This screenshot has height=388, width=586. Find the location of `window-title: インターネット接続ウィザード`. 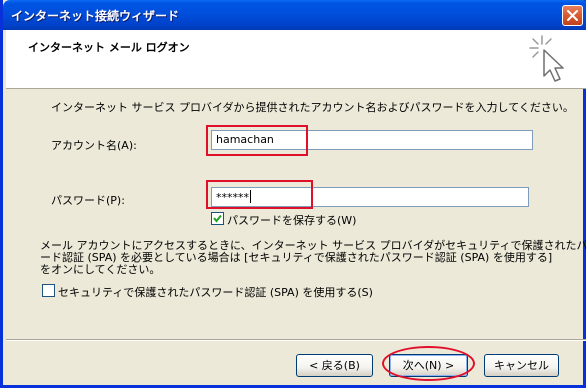

window-title: インターネット接続ウィザード is located at coordinates (95, 16).